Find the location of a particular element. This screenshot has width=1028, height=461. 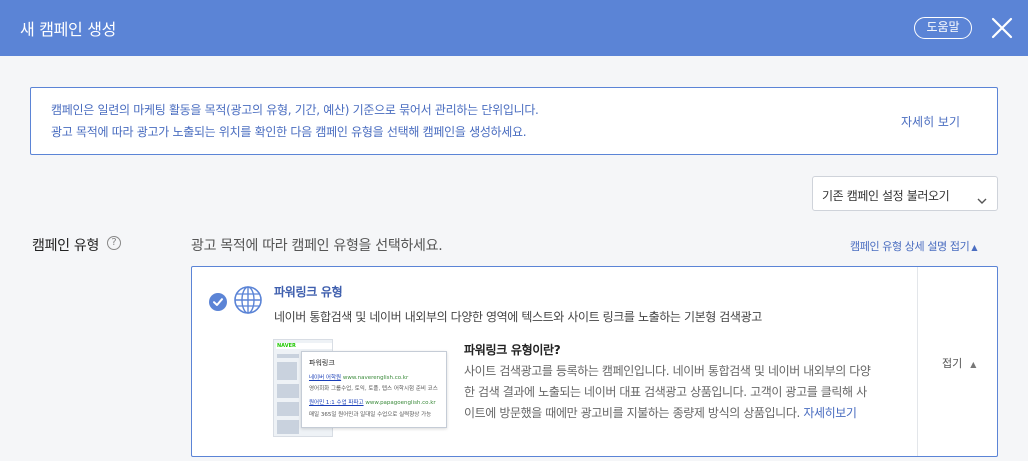

load-existing-campaign-label: 기존 캠페인 설정 불러오기 is located at coordinates (886, 196).